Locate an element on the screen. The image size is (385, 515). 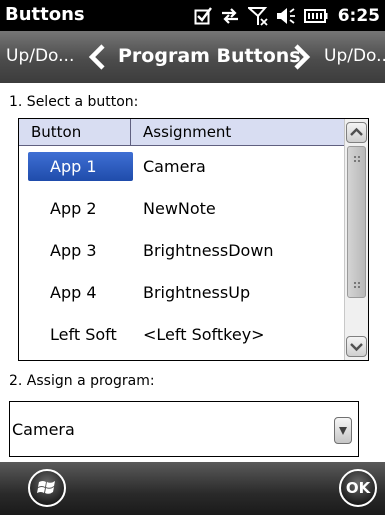
chevron-left-icon is located at coordinates (97, 57).